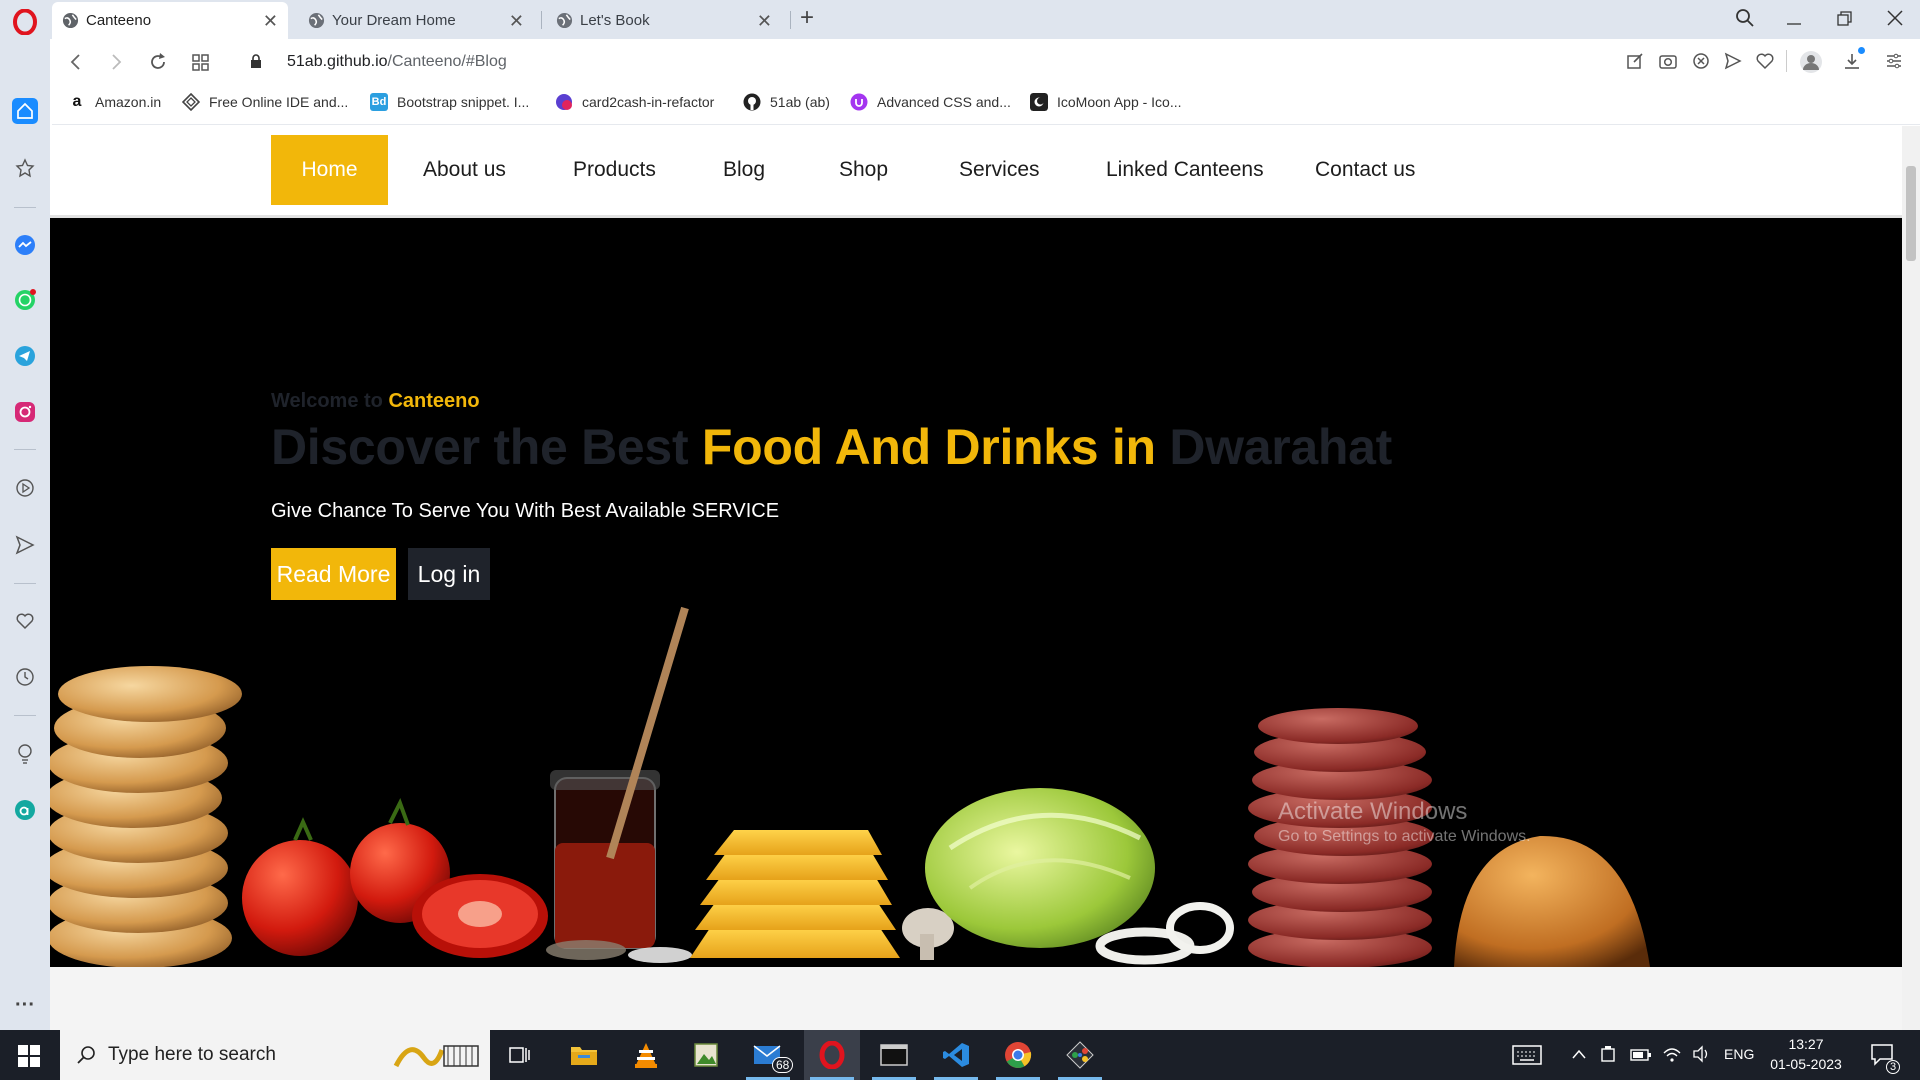 This screenshot has width=1920, height=1080. I want to click on nav-linked-canteens: Linked Canteens, so click(1185, 170).